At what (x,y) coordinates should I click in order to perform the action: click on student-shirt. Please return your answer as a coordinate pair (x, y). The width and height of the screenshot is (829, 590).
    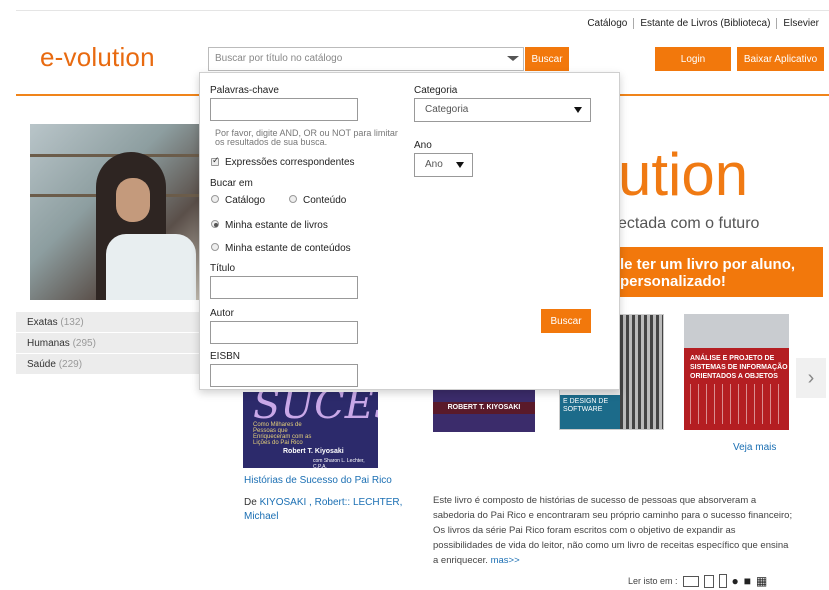
    Looking at the image, I should click on (151, 267).